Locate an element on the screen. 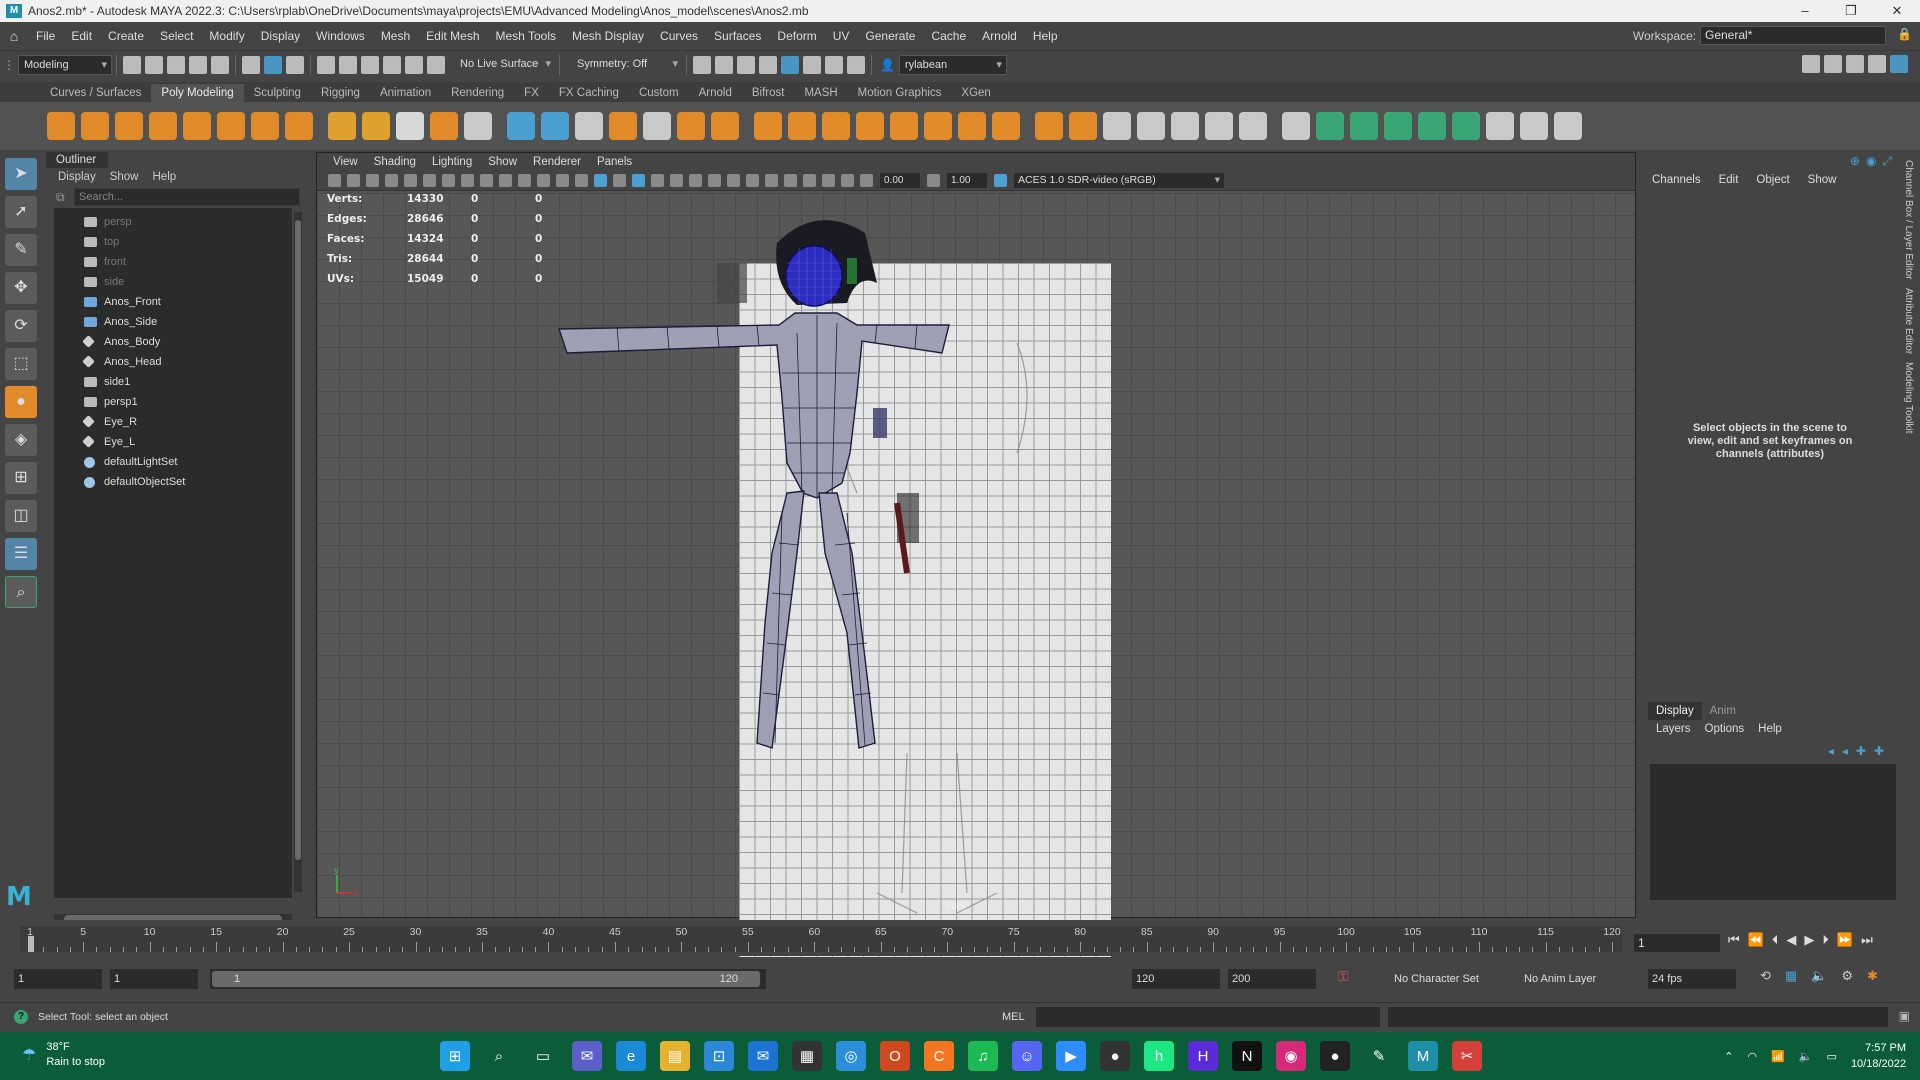 Image resolution: width=1920 pixels, height=1080 pixels. user-account-dropdown: rylabean is located at coordinates (952, 64).